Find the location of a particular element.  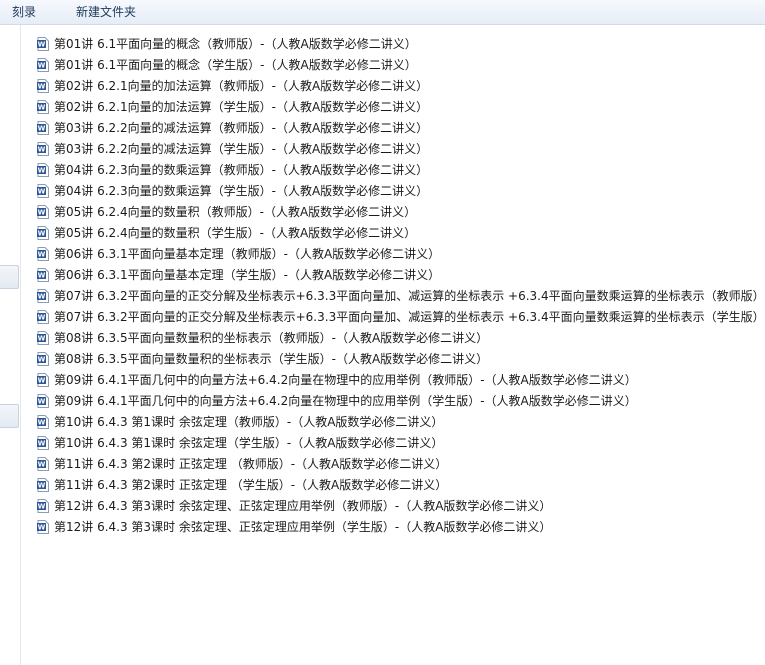

file-item: W 第01讲 6.1平面向量的概念（学生版）-（人教A版数学必修二讲义） is located at coordinates (401, 64).